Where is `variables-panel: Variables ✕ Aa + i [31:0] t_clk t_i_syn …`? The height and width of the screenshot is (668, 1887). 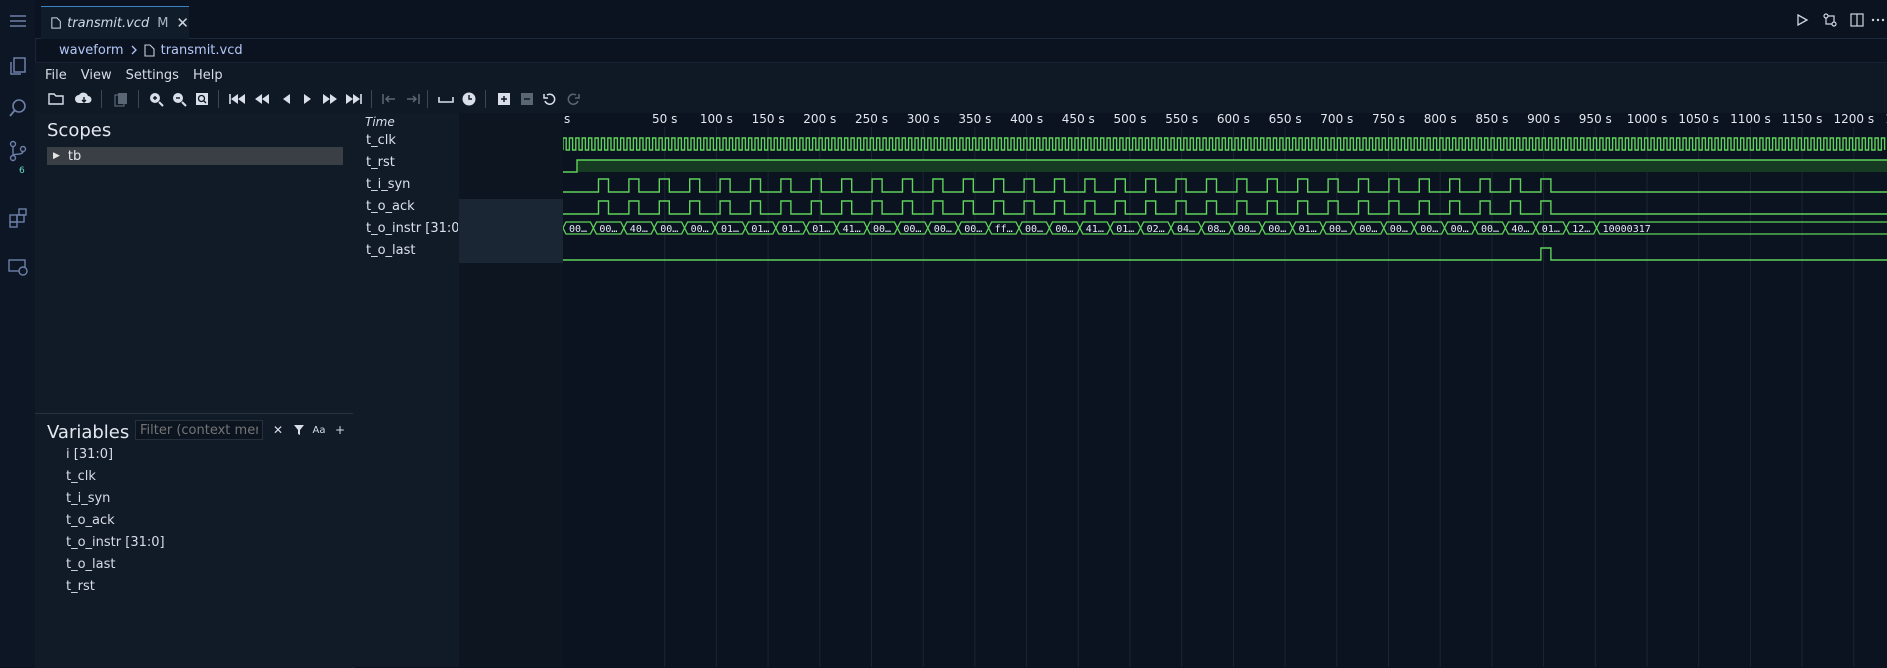
variables-panel: Variables ✕ Aa + i [31:0] t_clk t_i_syn … is located at coordinates (194, 540).